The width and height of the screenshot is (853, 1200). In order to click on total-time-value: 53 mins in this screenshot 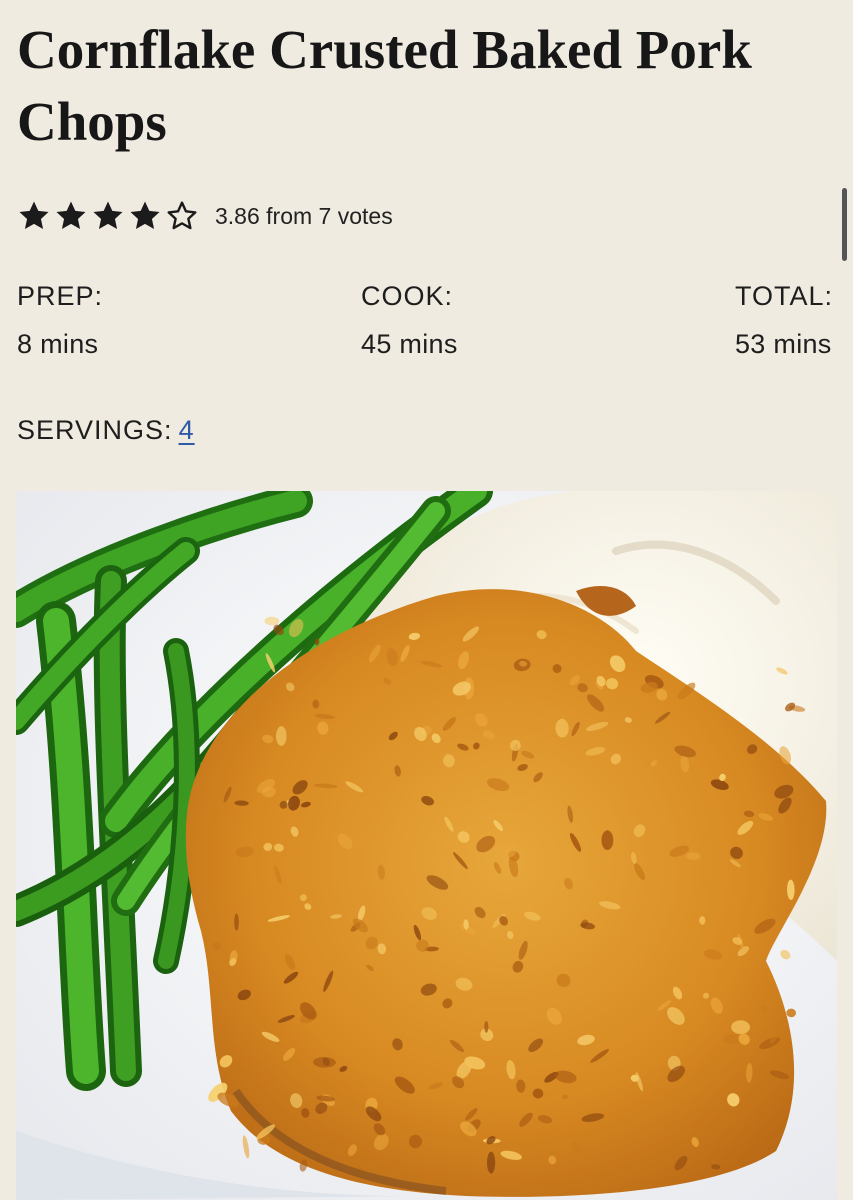, I will do `click(783, 344)`.